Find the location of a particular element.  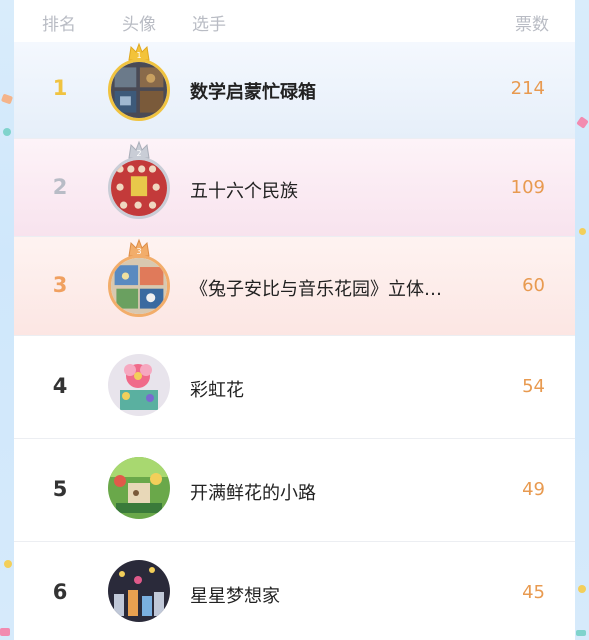

header-avatar: 头像 is located at coordinates (139, 25).